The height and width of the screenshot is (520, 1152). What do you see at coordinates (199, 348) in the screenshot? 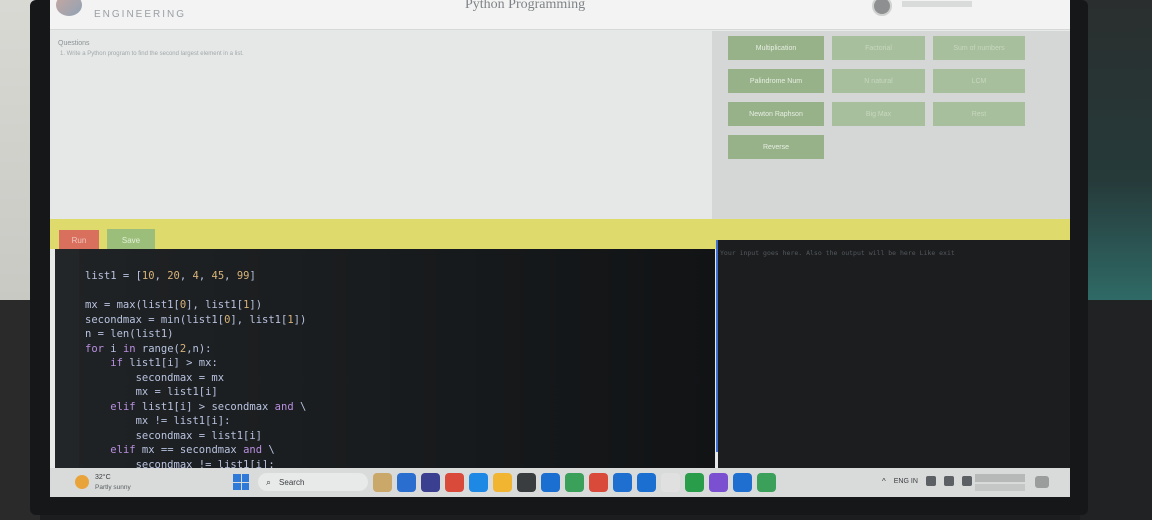
I see `code-token: ,n):` at bounding box center [199, 348].